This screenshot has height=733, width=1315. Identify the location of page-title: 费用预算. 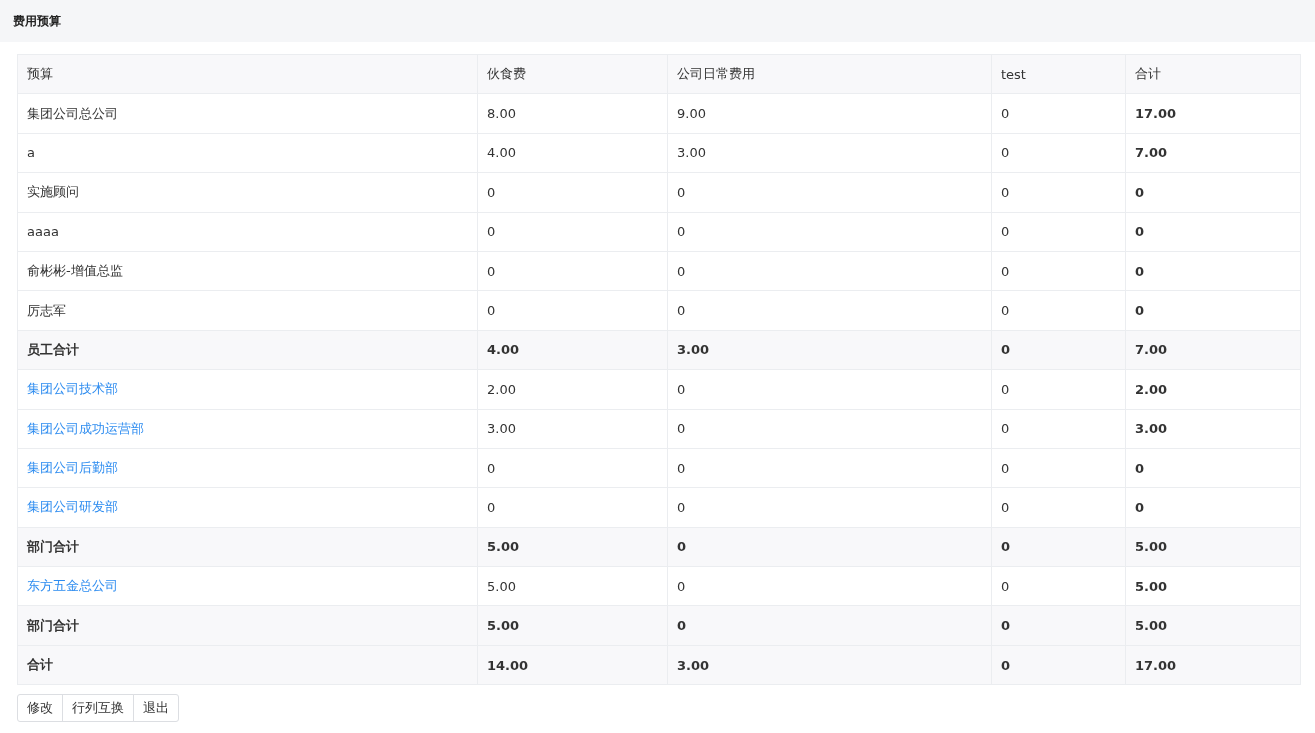
(37, 21).